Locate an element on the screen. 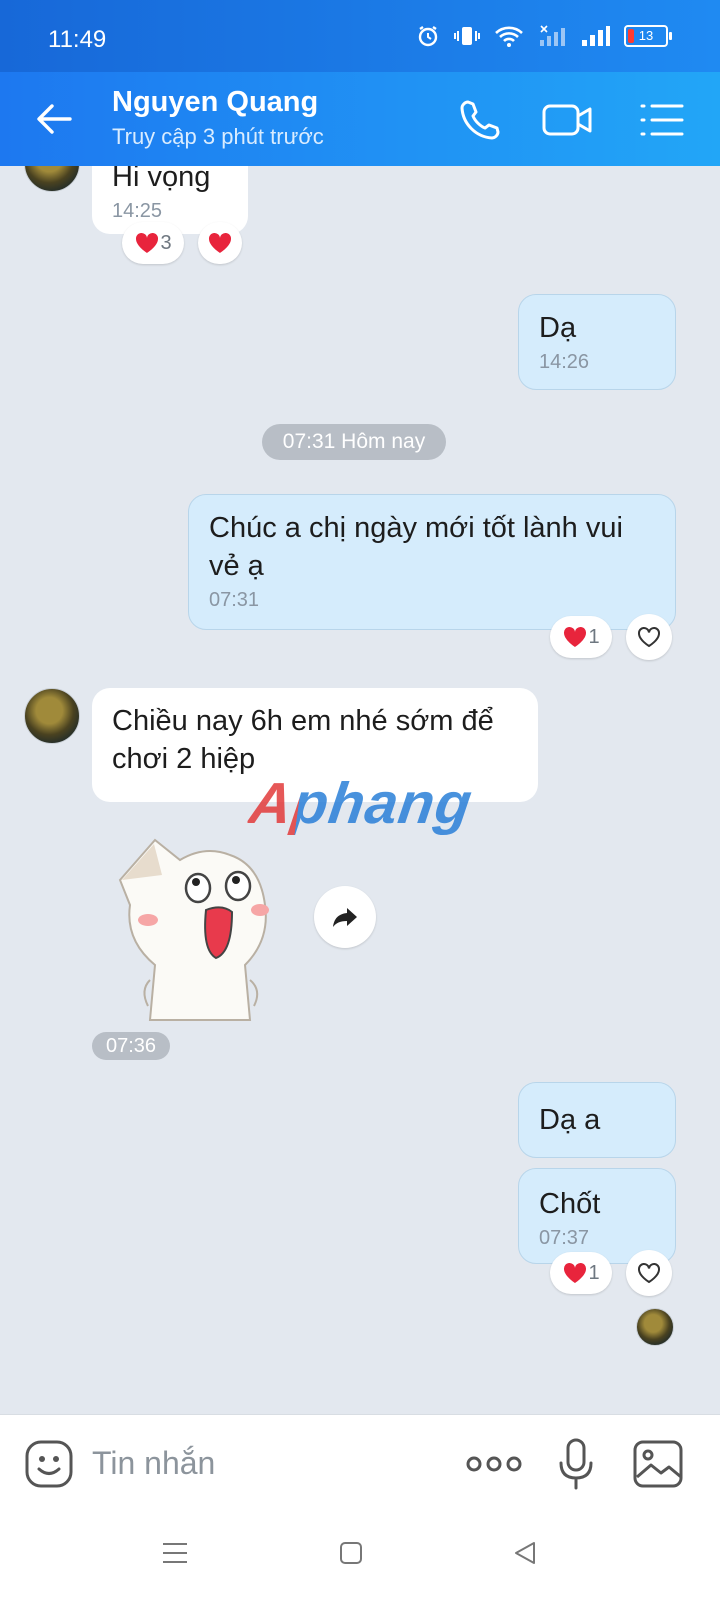 The height and width of the screenshot is (1600, 720). message-text: Dạ a is located at coordinates (570, 1120).